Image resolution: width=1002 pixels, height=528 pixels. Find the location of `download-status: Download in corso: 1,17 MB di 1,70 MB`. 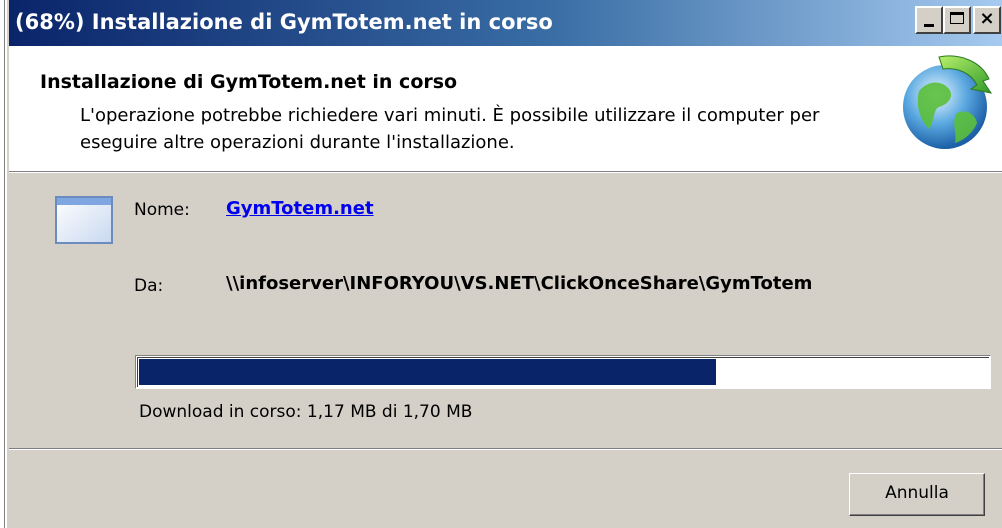

download-status: Download in corso: 1,17 MB di 1,70 MB is located at coordinates (306, 412).